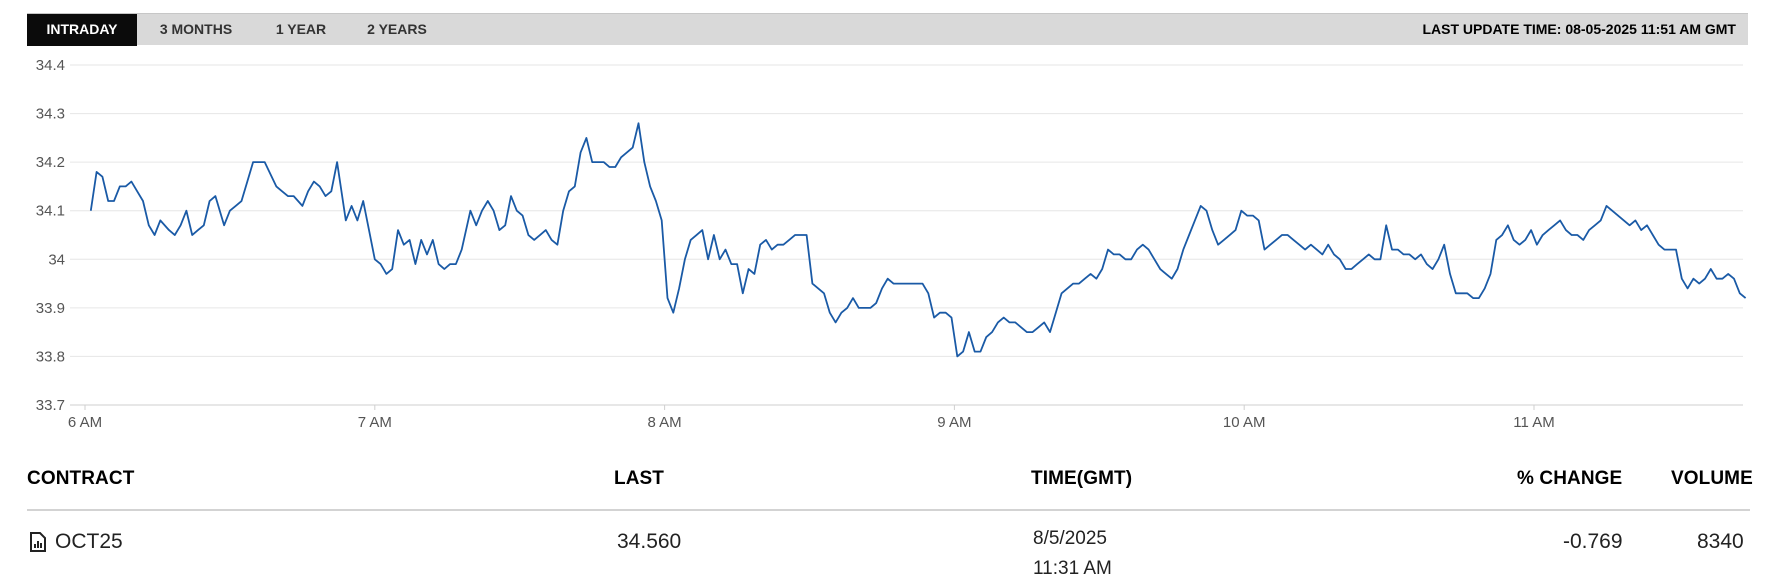  Describe the element at coordinates (888, 510) in the screenshot. I see `table-header-divider` at that location.